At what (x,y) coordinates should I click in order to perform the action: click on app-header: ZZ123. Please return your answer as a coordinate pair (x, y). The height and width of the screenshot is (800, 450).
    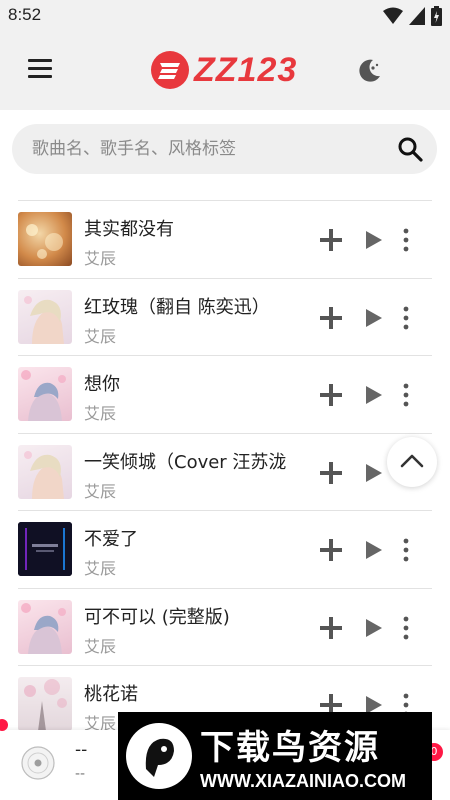
    Looking at the image, I should click on (225, 71).